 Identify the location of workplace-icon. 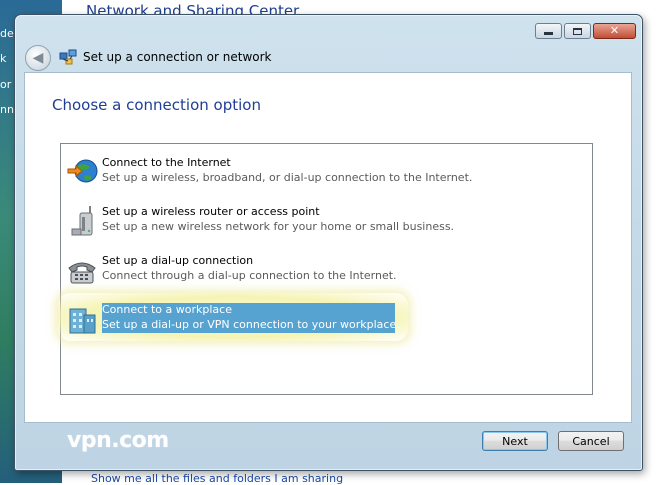
(82, 321).